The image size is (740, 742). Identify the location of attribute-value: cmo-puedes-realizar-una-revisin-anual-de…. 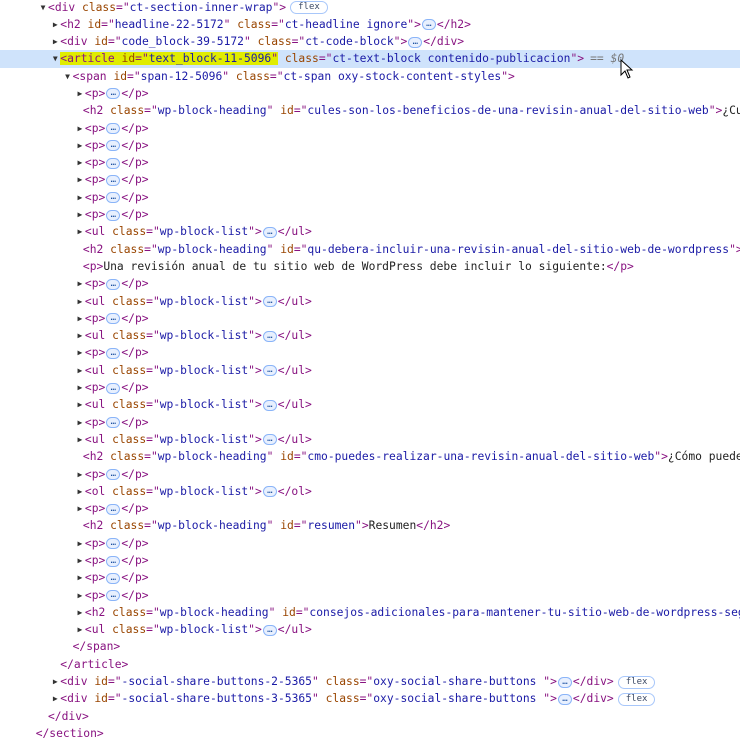
(480, 456).